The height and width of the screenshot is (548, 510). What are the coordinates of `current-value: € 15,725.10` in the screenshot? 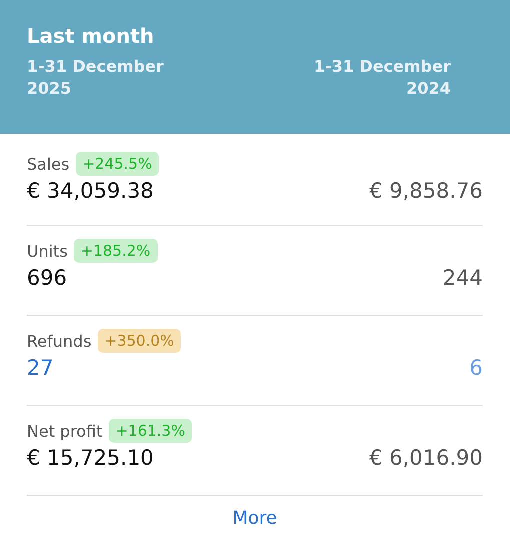 It's located at (90, 458).